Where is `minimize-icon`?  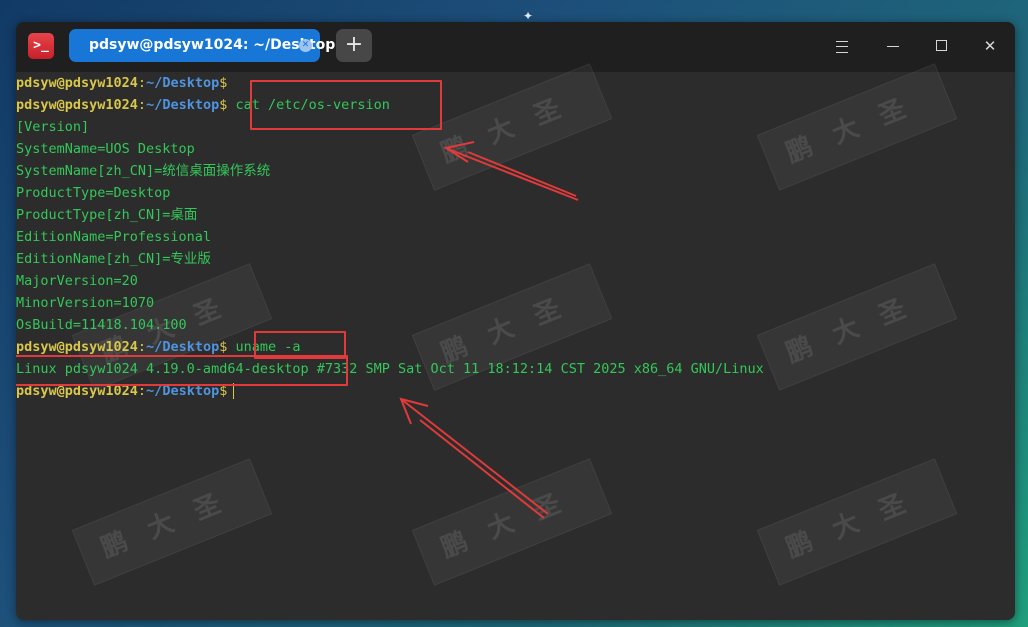 minimize-icon is located at coordinates (893, 46).